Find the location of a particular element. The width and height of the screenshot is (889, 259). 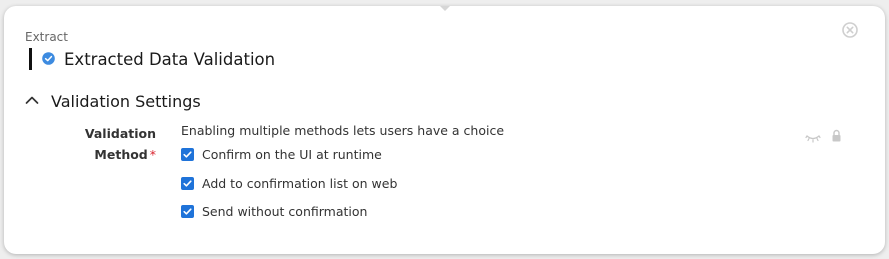

checkbox-send-without is located at coordinates (187, 211).